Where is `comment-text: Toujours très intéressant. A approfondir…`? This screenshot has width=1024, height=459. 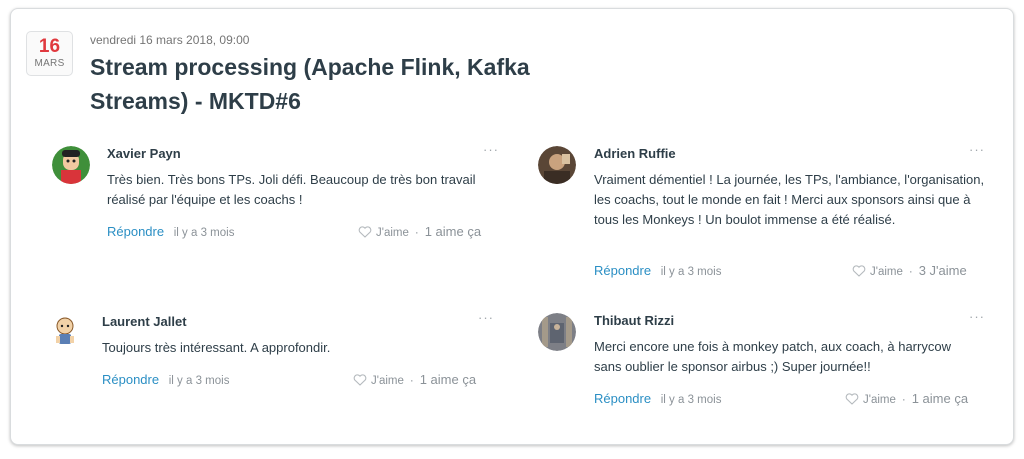
comment-text: Toujours très intéressant. A approfondir… is located at coordinates (216, 347).